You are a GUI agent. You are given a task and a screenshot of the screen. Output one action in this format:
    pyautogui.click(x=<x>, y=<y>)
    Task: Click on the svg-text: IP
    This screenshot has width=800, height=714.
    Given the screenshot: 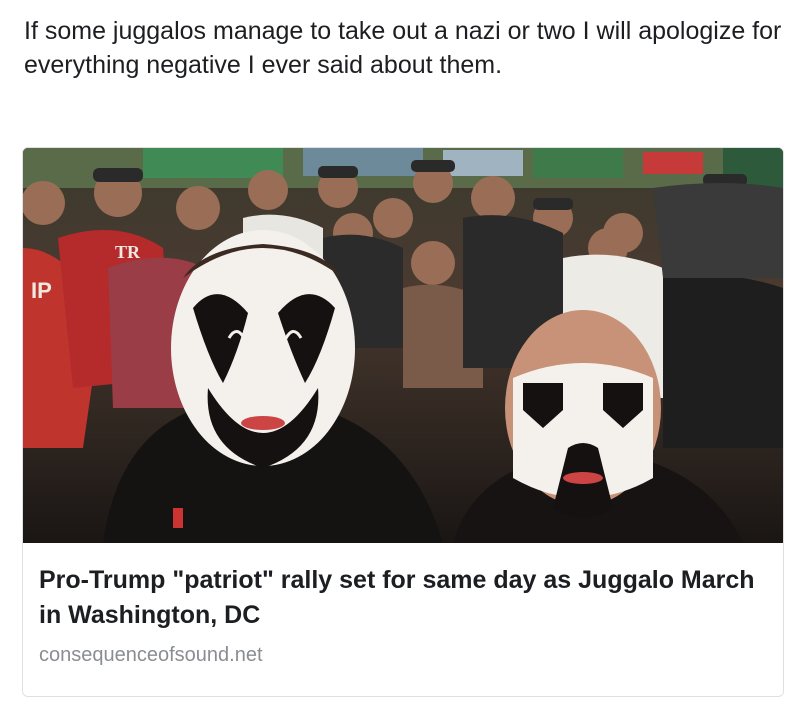 What is the action you would take?
    pyautogui.click(x=41, y=290)
    